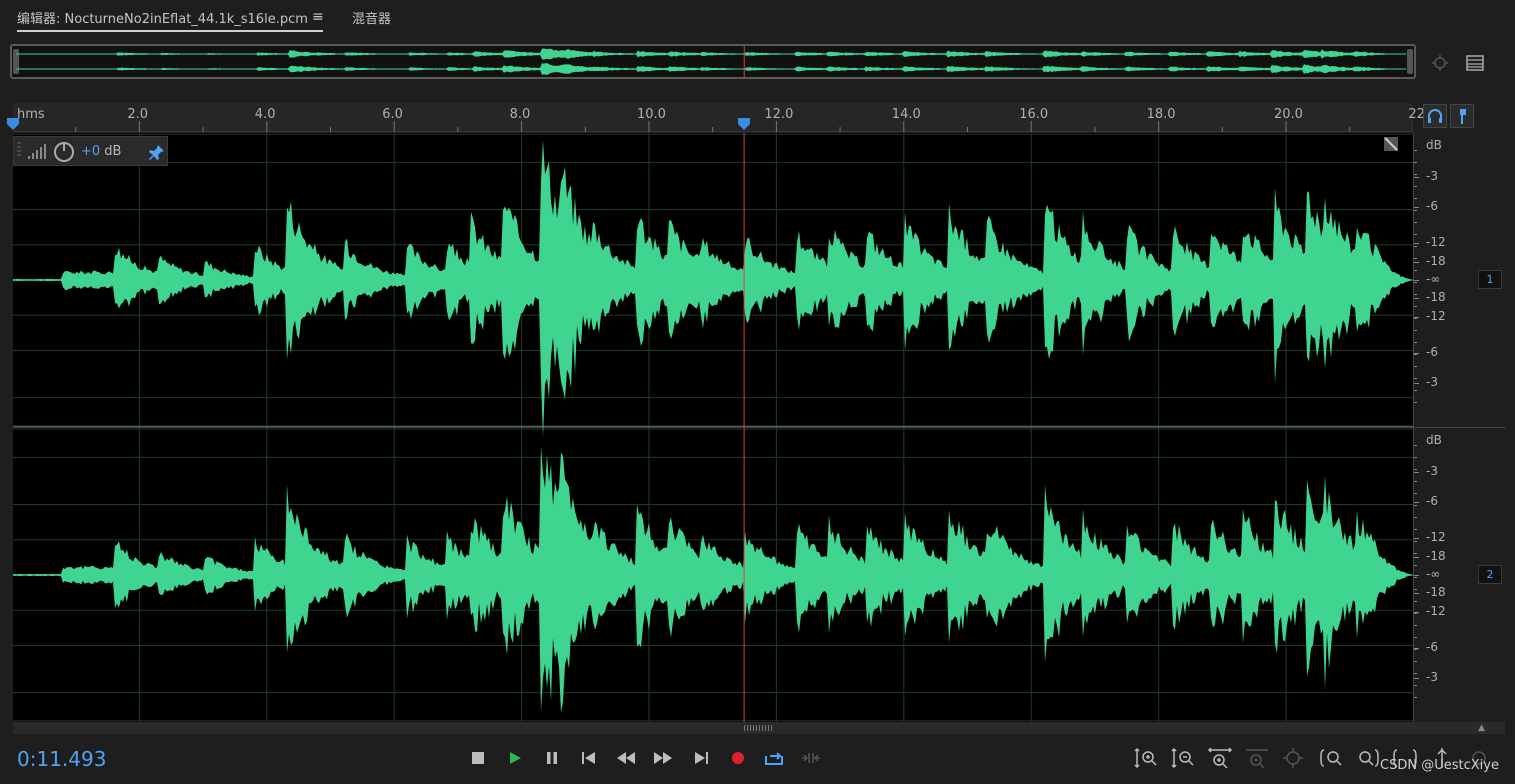  What do you see at coordinates (1331, 758) in the screenshot?
I see `zoom-selection-start-icon` at bounding box center [1331, 758].